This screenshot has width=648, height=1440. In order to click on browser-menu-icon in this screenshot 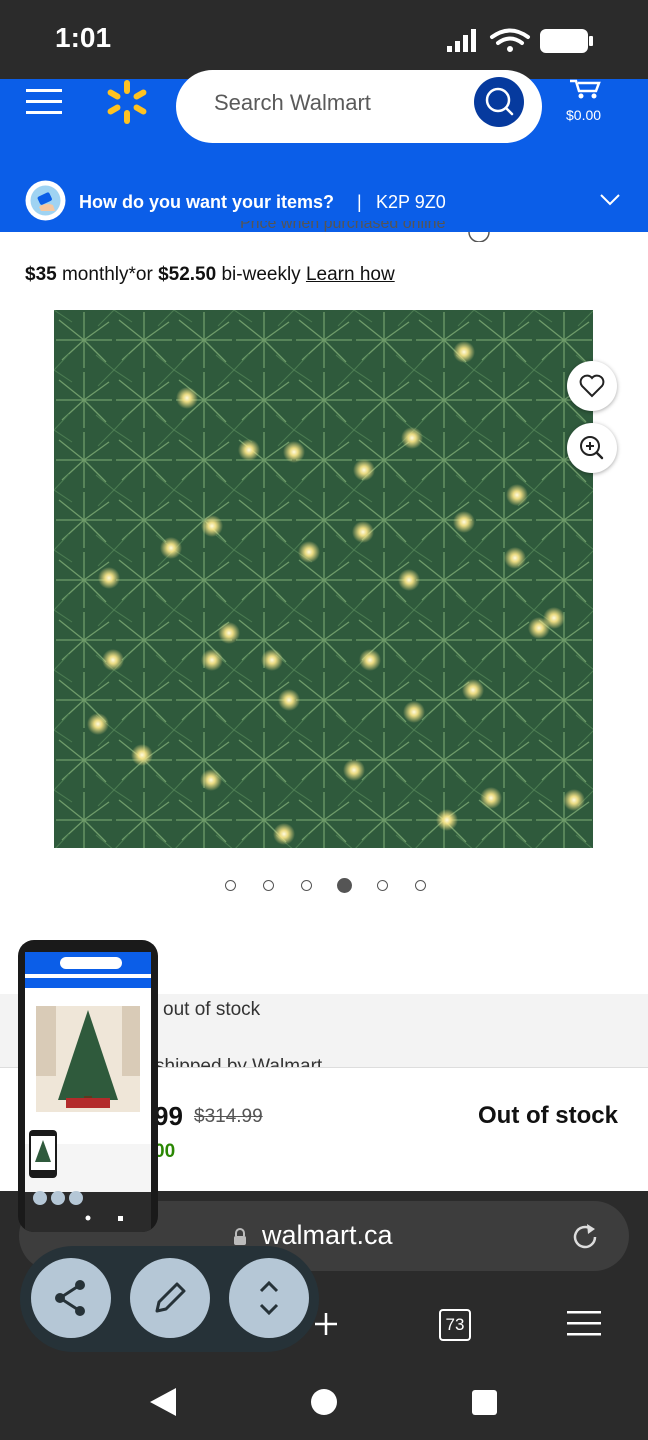, I will do `click(584, 1324)`.